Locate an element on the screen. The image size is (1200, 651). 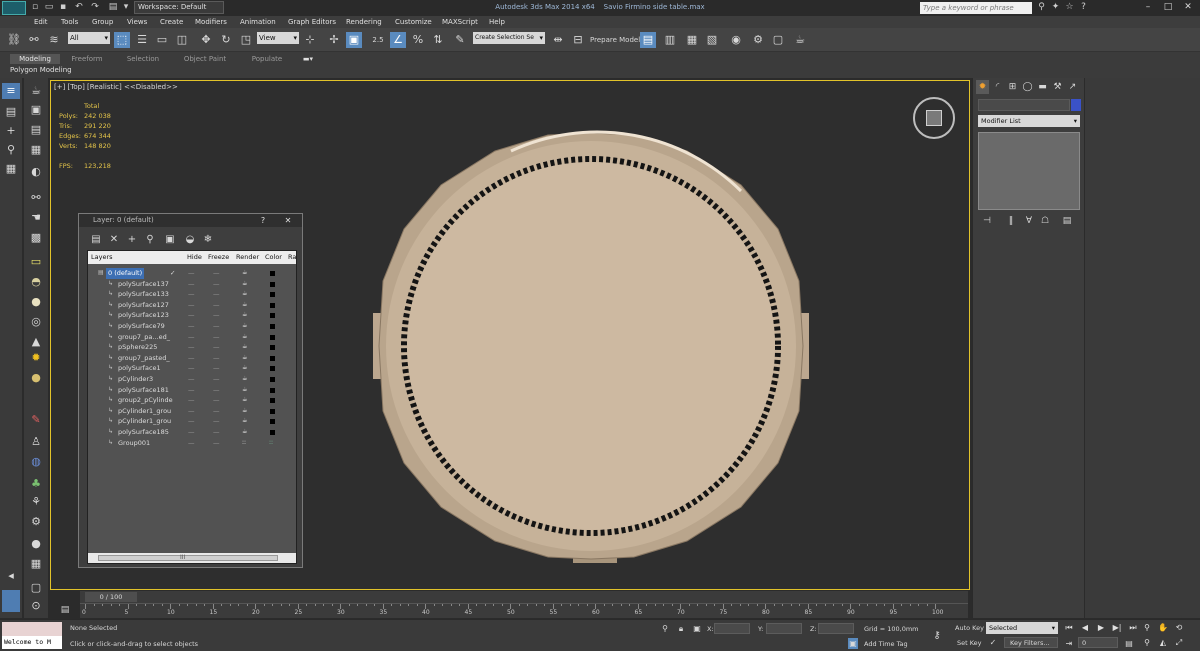
menu-tools: Tools is located at coordinates (69, 22).